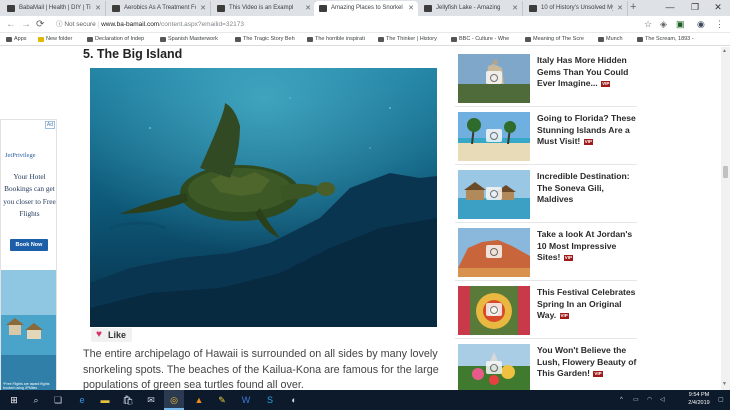  I want to click on skype-icon: S, so click(270, 400).